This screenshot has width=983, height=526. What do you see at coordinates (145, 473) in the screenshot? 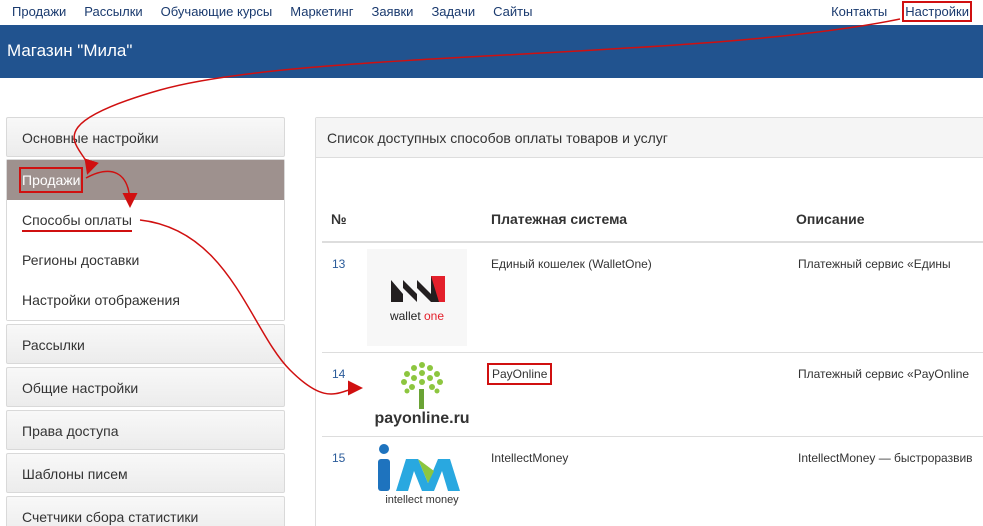
I see `sidebar-item-email-templates: Шаблоны писем` at bounding box center [145, 473].